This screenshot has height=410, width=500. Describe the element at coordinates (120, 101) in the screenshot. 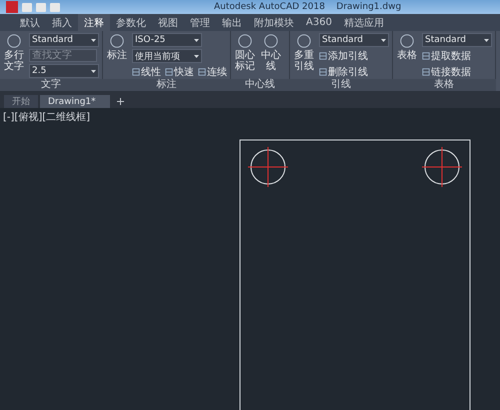

I see `add-tab-icon` at that location.